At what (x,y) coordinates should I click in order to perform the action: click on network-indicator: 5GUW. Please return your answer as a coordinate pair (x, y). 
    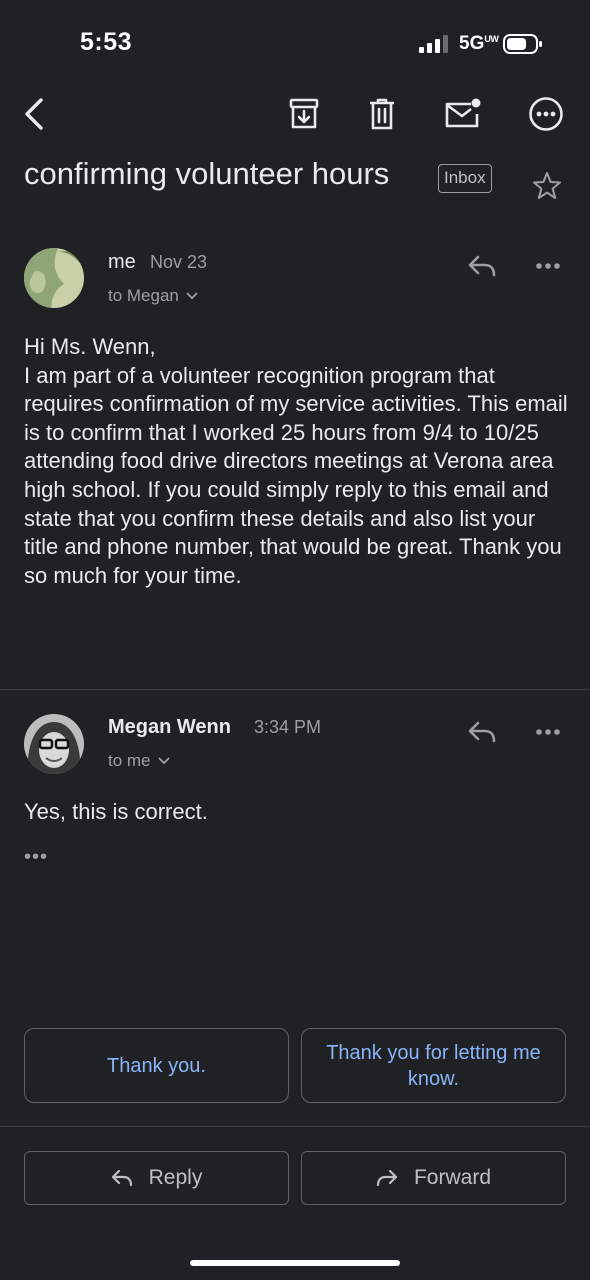
    Looking at the image, I should click on (479, 44).